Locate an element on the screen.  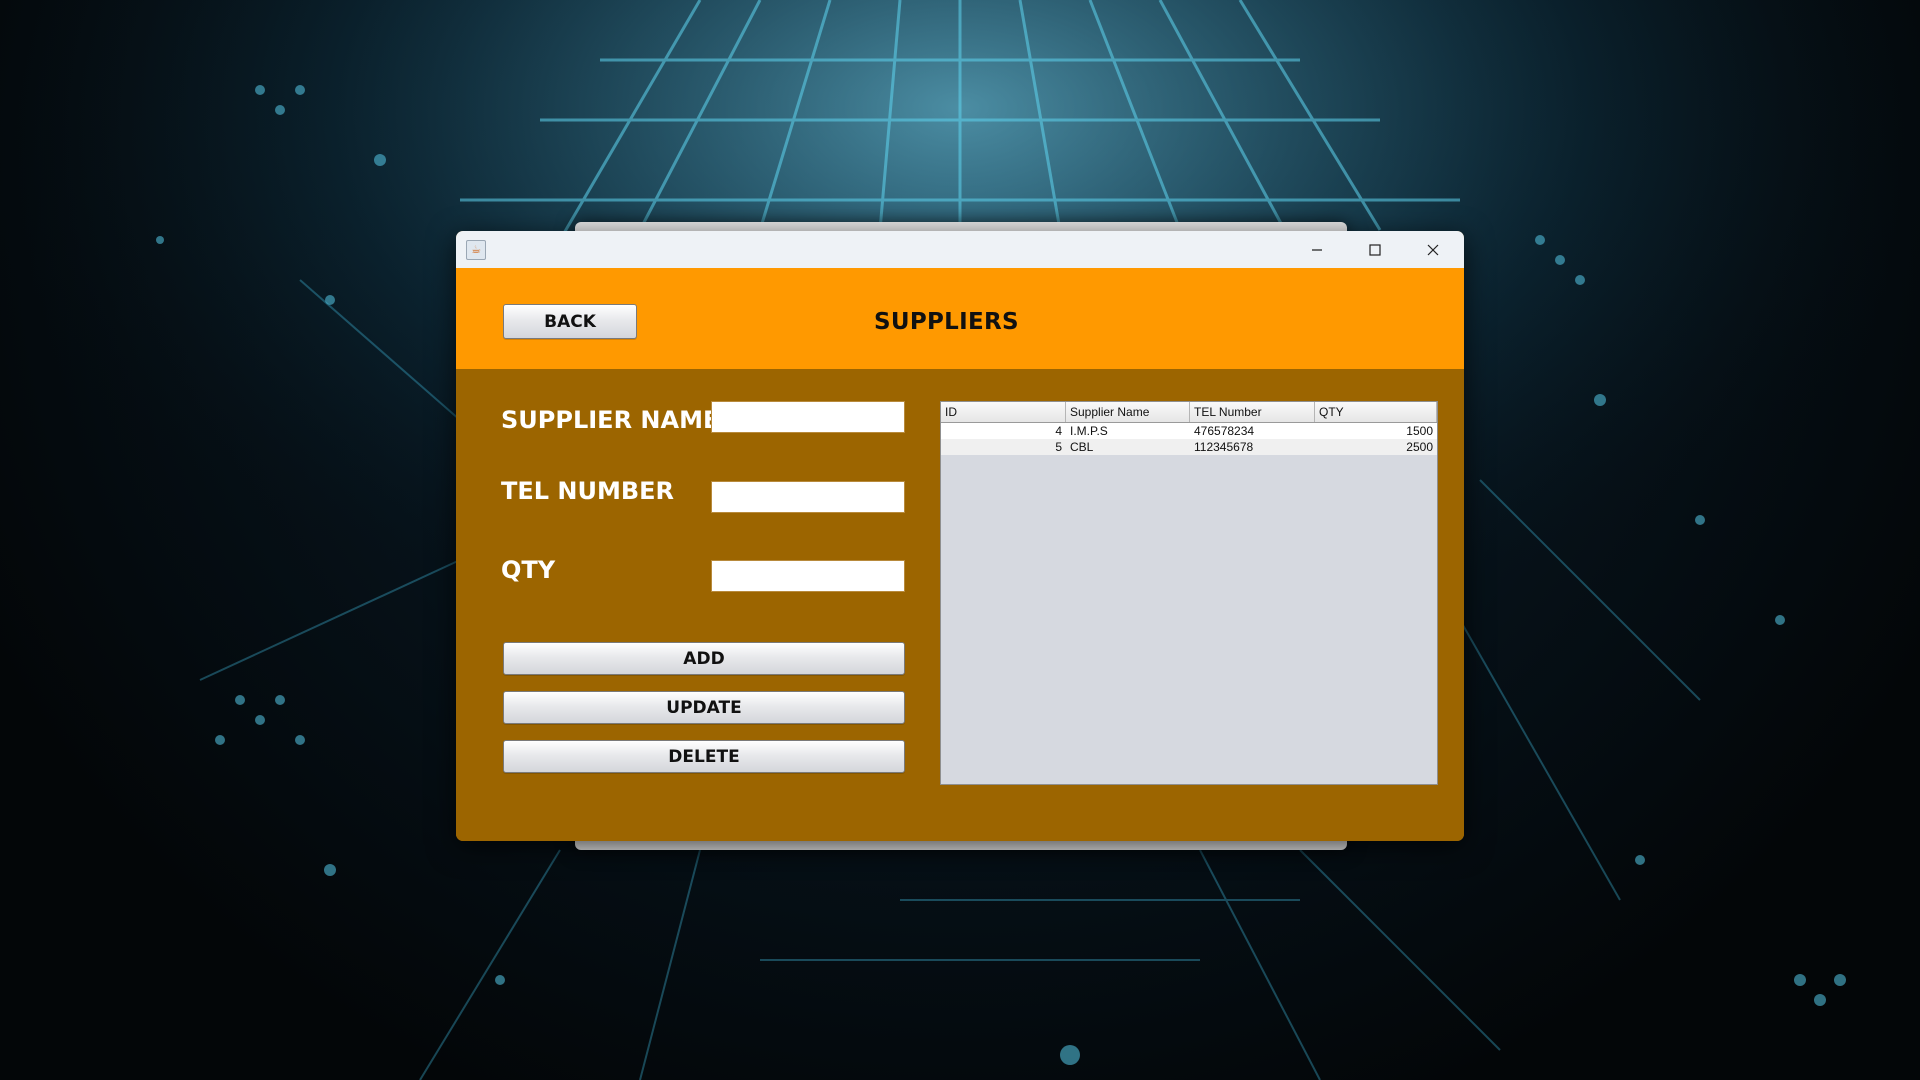
column-header-tel-number: TEL Number is located at coordinates (1252, 412).